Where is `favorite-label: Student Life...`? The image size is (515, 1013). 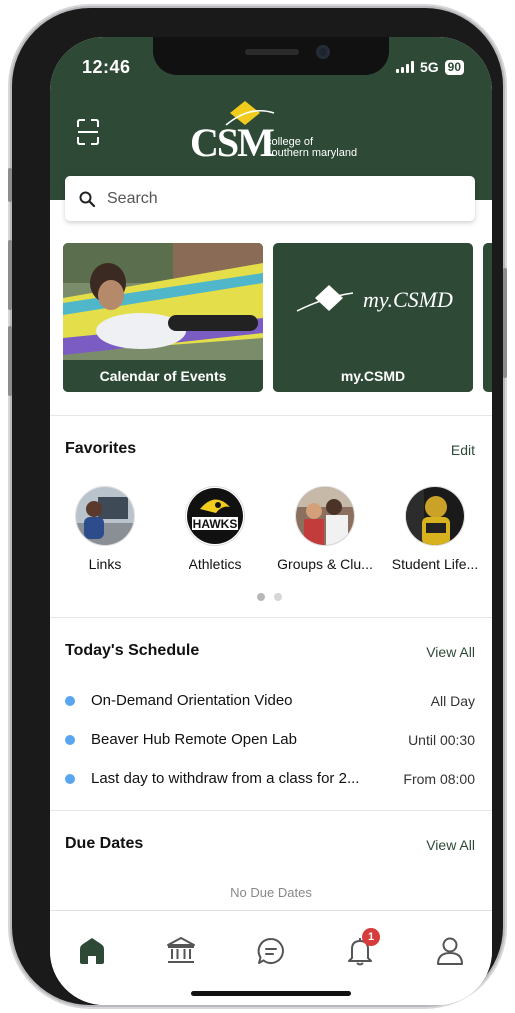 favorite-label: Student Life... is located at coordinates (435, 564).